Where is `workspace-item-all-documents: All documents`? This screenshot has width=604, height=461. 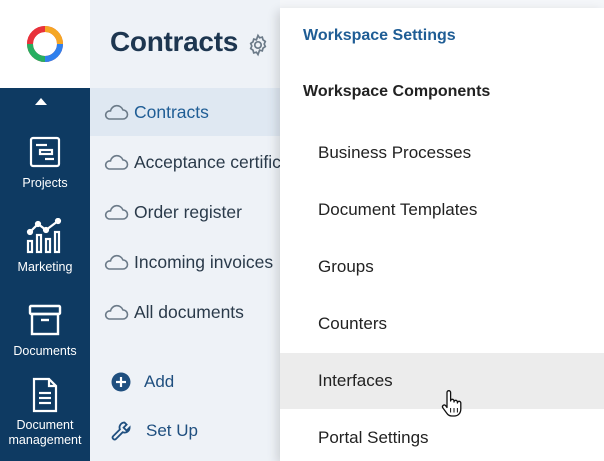 workspace-item-all-documents: All documents is located at coordinates (185, 312).